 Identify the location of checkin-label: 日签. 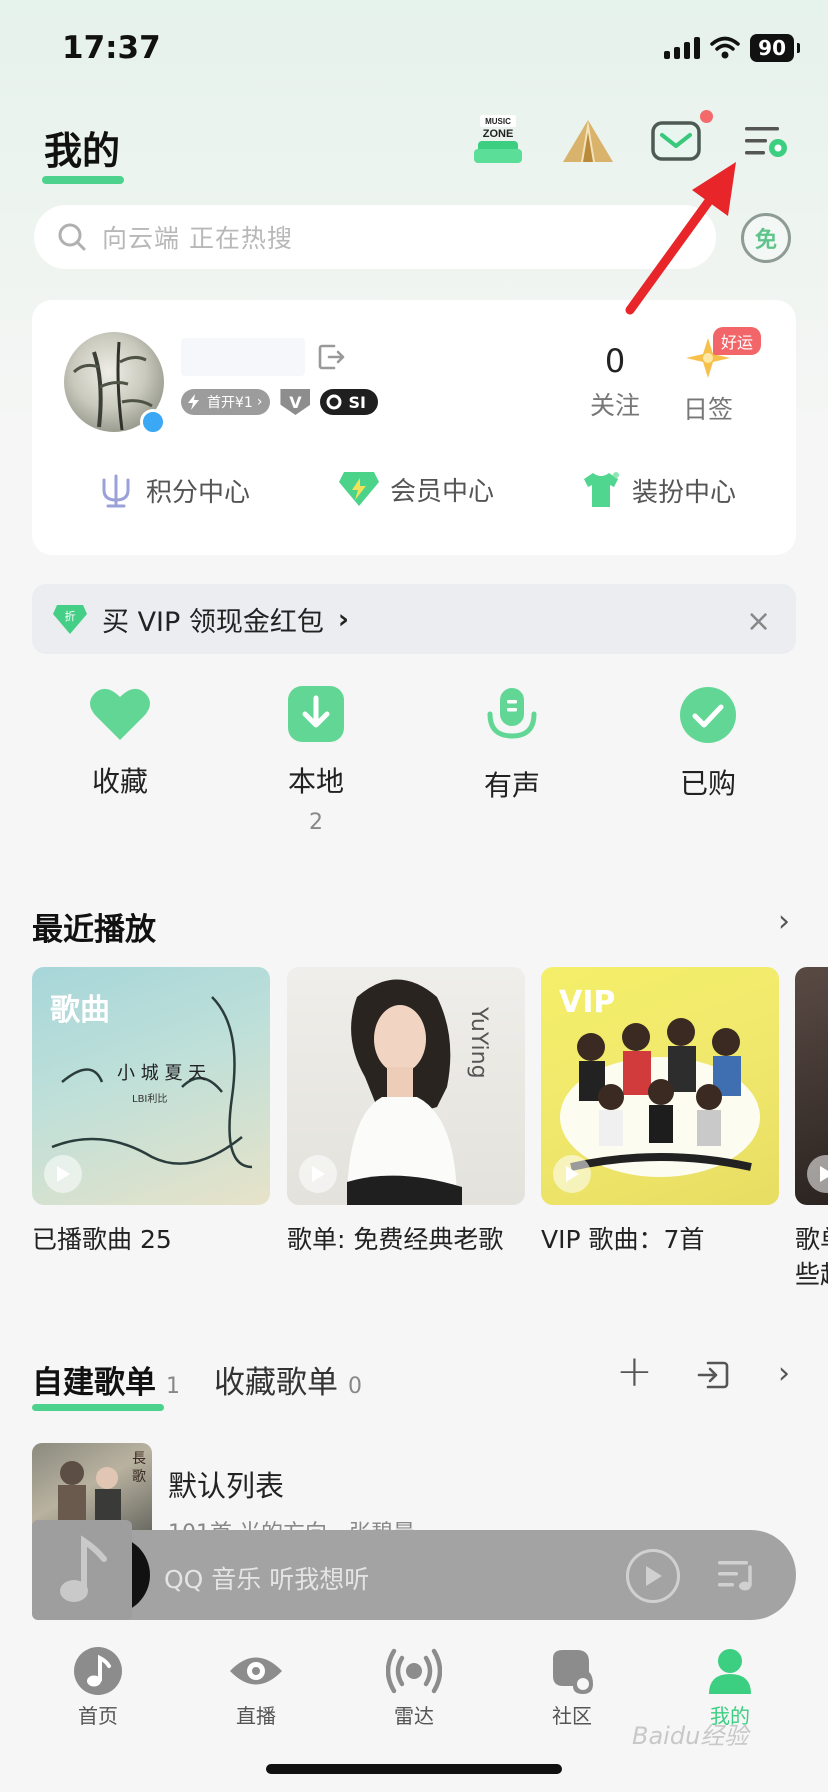
(707, 409).